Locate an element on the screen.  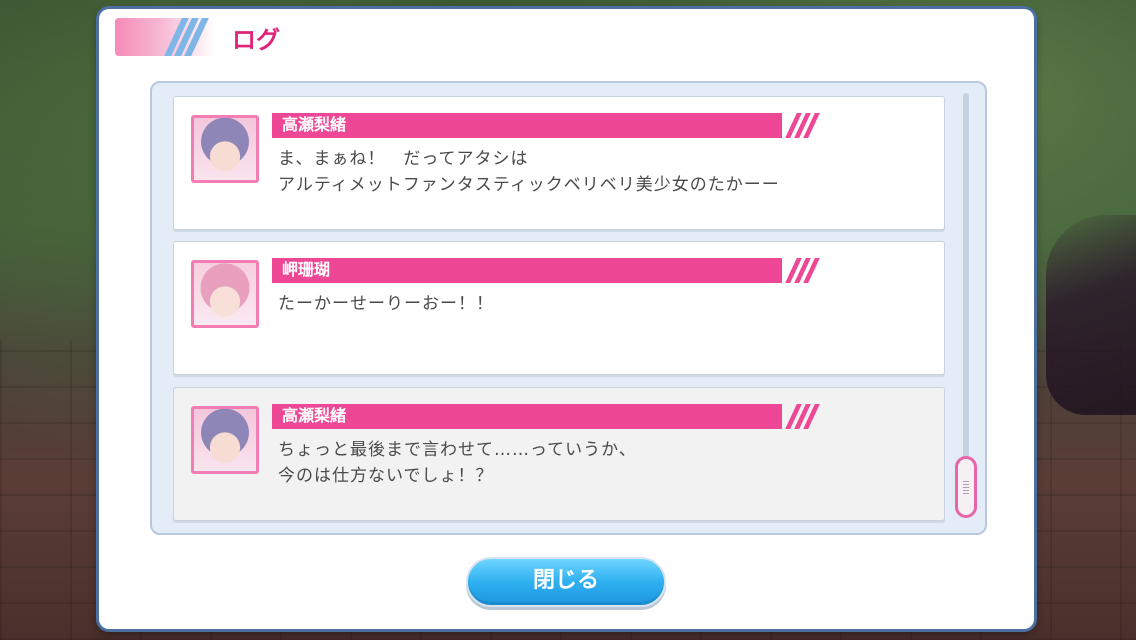
log-entry: 高瀬梨緒 ちょっと最後まで言わせて……っていうか、 今のは仕方ないでしょ！？ is located at coordinates (559, 454).